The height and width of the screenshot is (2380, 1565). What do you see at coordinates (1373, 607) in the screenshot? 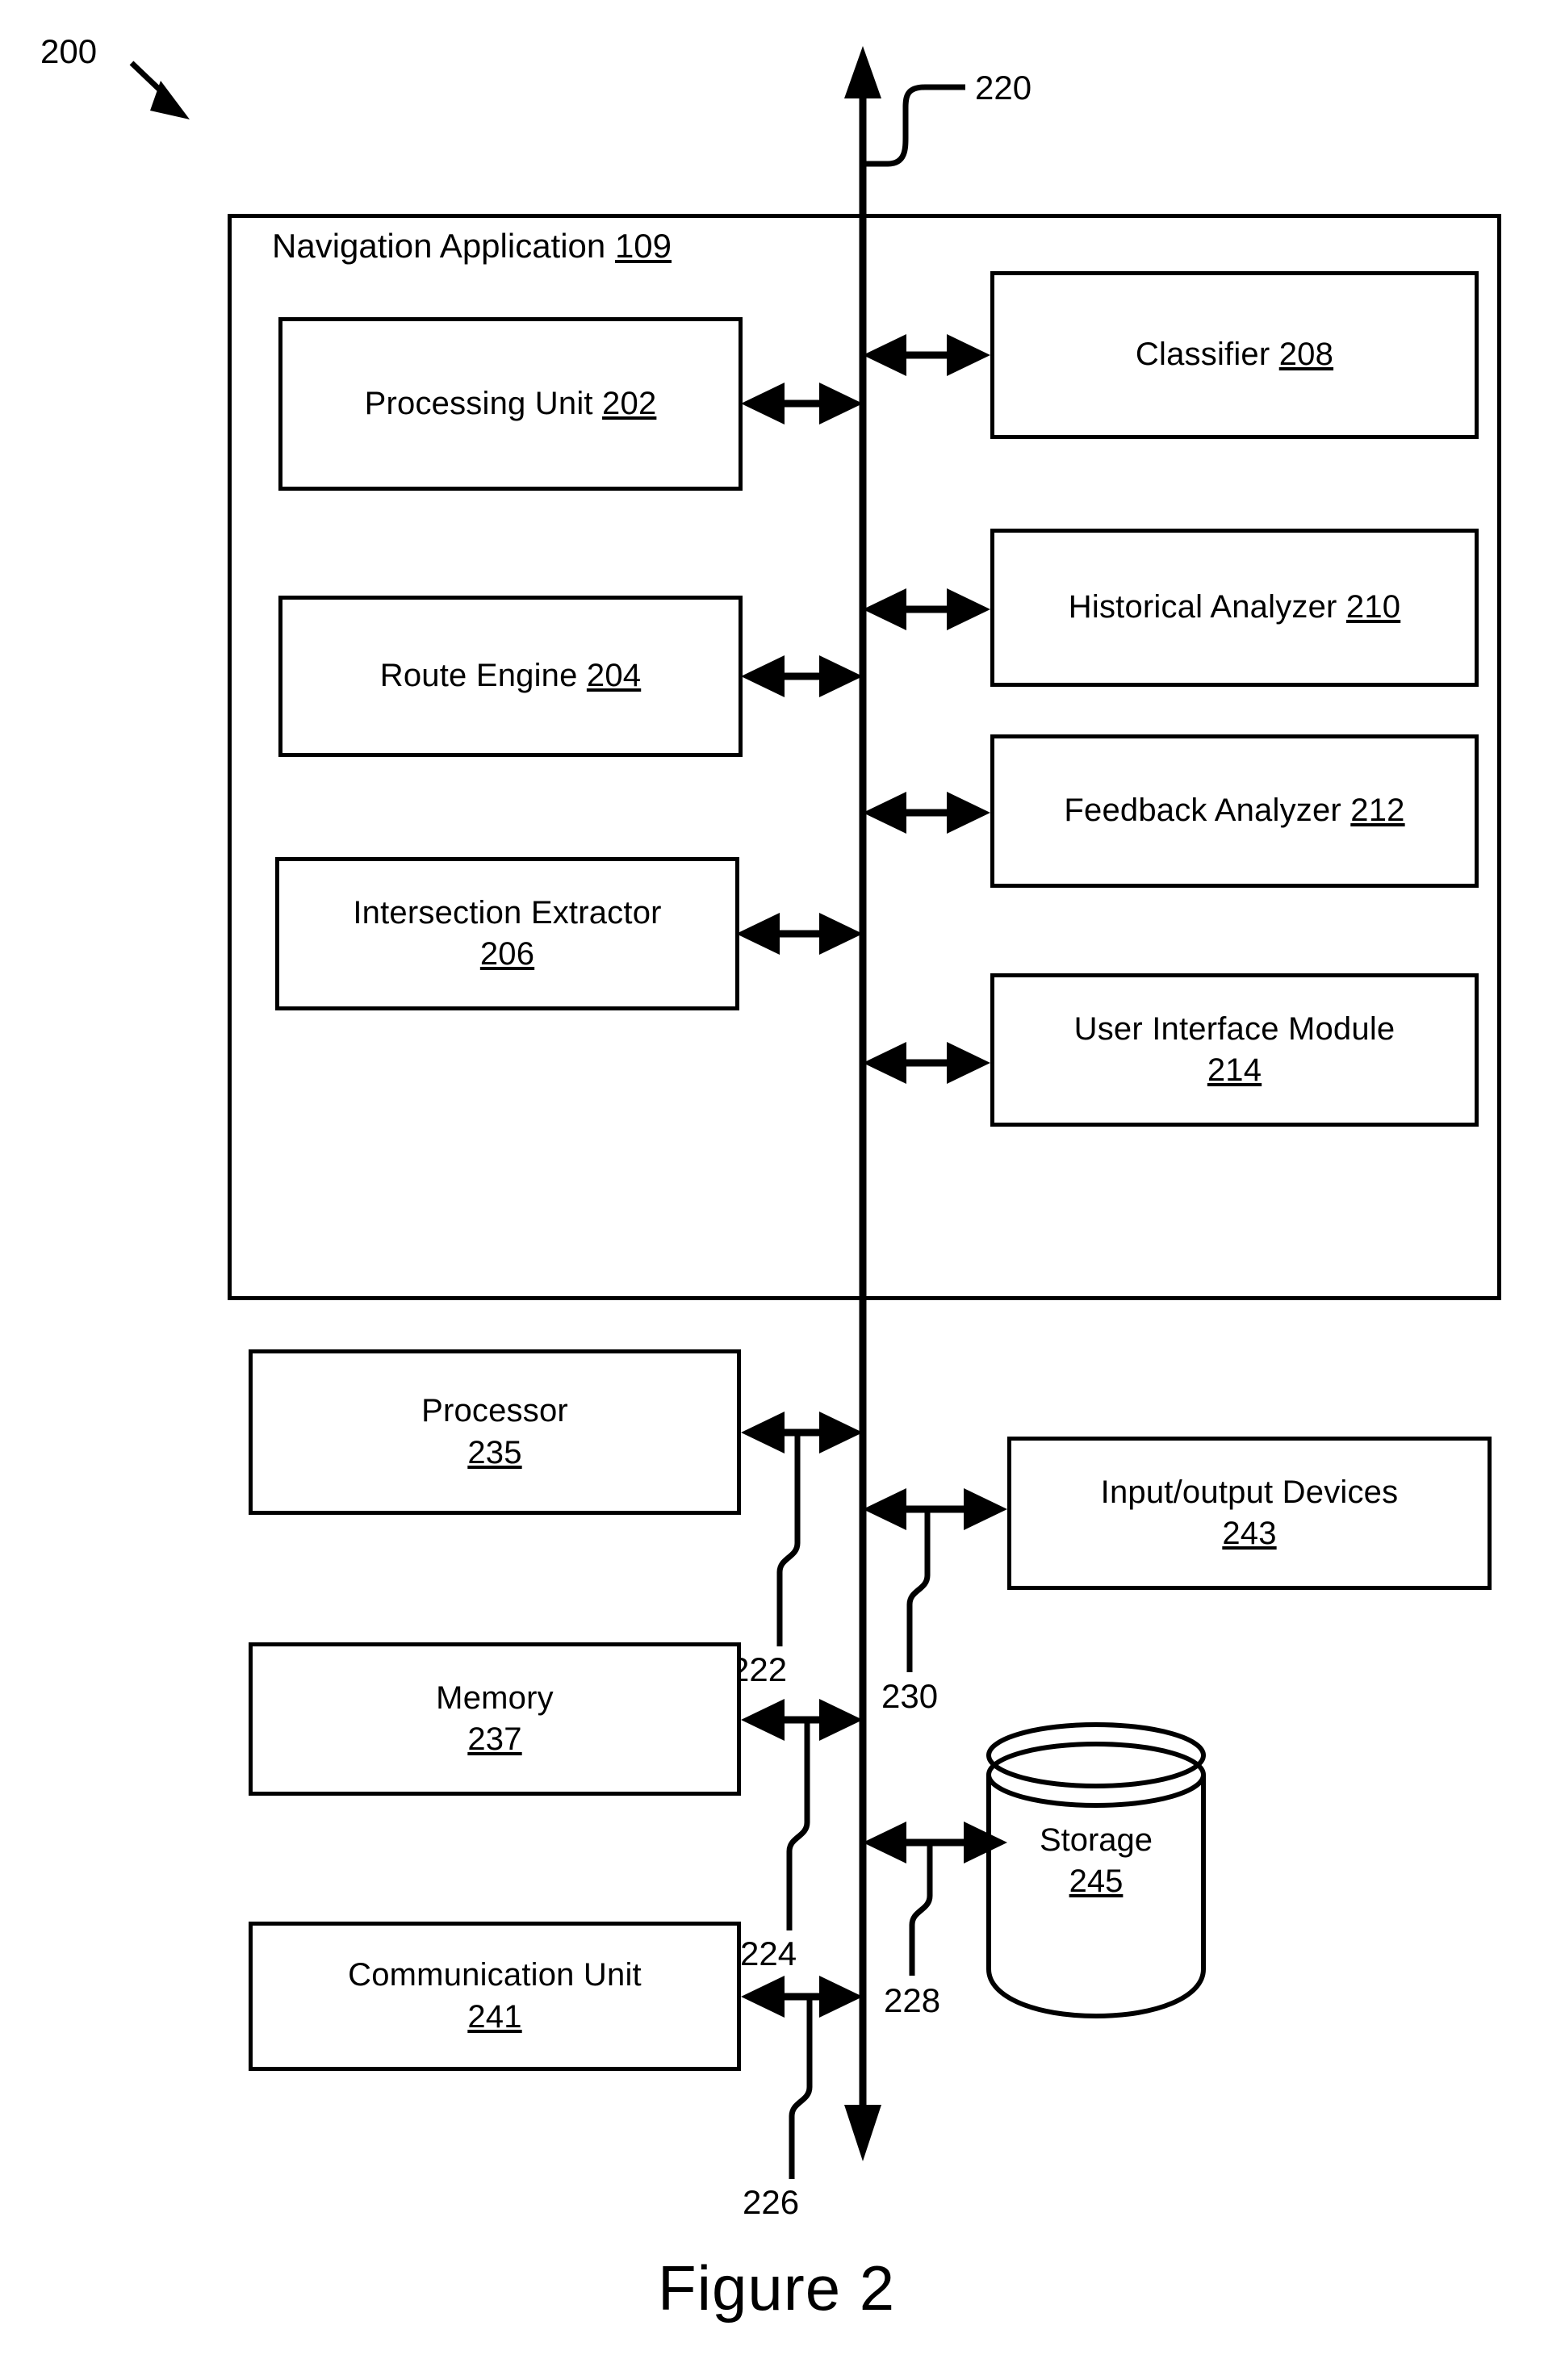
I see `historical-analyzer-ref: 210` at bounding box center [1373, 607].